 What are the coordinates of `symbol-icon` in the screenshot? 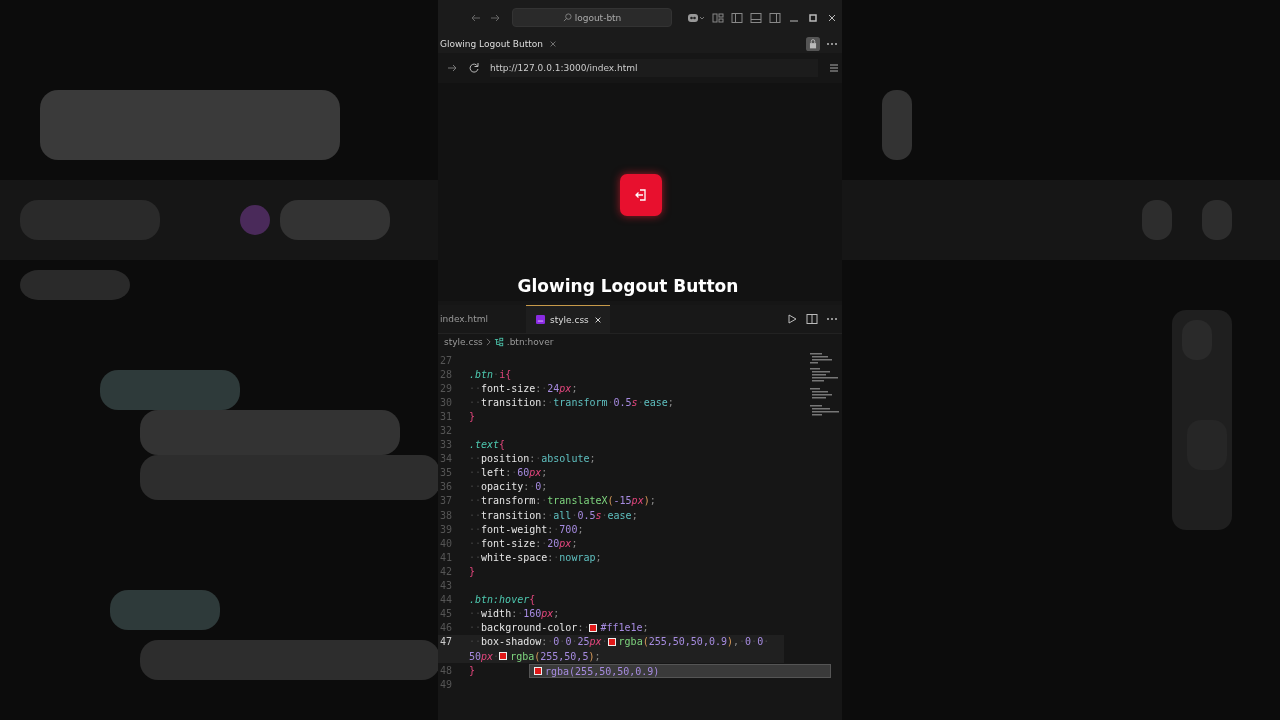 It's located at (498, 342).